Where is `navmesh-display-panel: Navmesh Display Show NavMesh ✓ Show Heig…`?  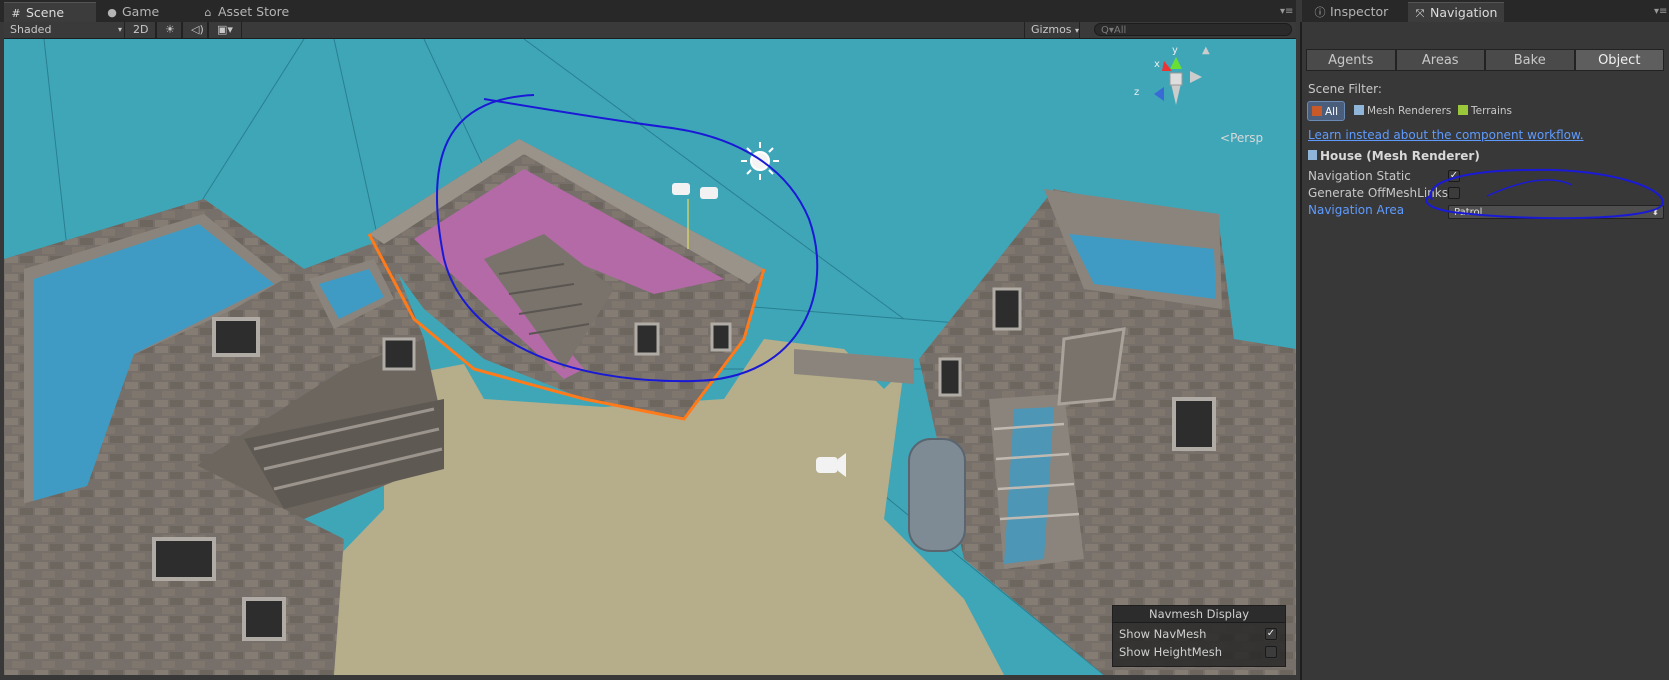 navmesh-display-panel: Navmesh Display Show NavMesh ✓ Show Heig… is located at coordinates (1199, 636).